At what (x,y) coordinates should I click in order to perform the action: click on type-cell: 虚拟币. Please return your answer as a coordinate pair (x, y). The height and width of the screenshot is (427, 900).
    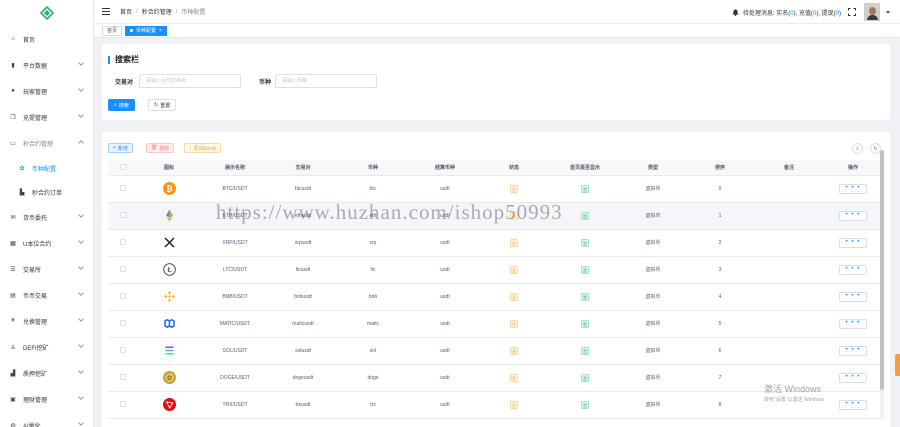
    Looking at the image, I should click on (653, 378).